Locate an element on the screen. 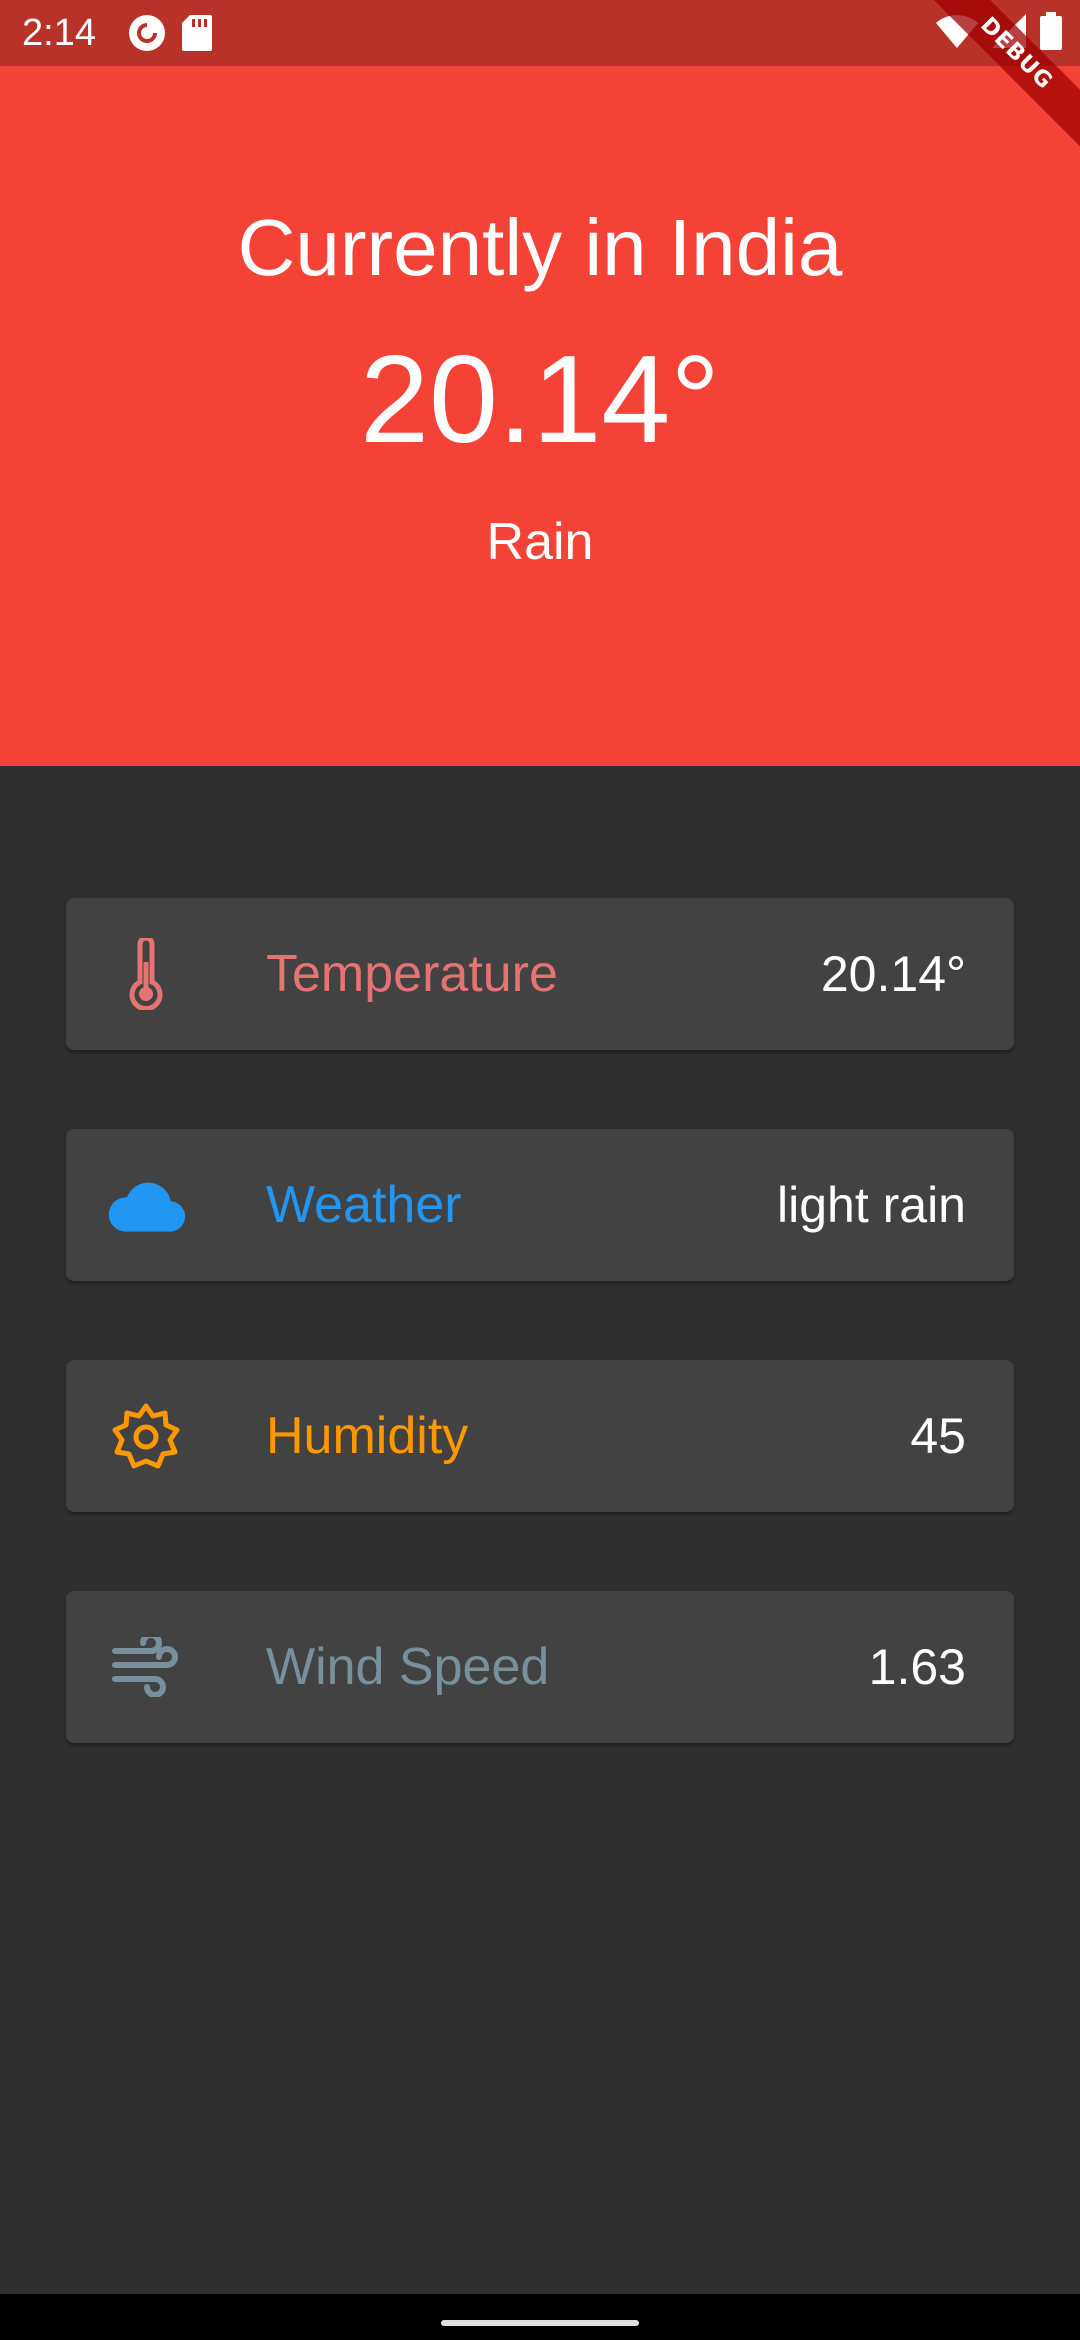  humidity-value: 45 is located at coordinates (938, 1436).